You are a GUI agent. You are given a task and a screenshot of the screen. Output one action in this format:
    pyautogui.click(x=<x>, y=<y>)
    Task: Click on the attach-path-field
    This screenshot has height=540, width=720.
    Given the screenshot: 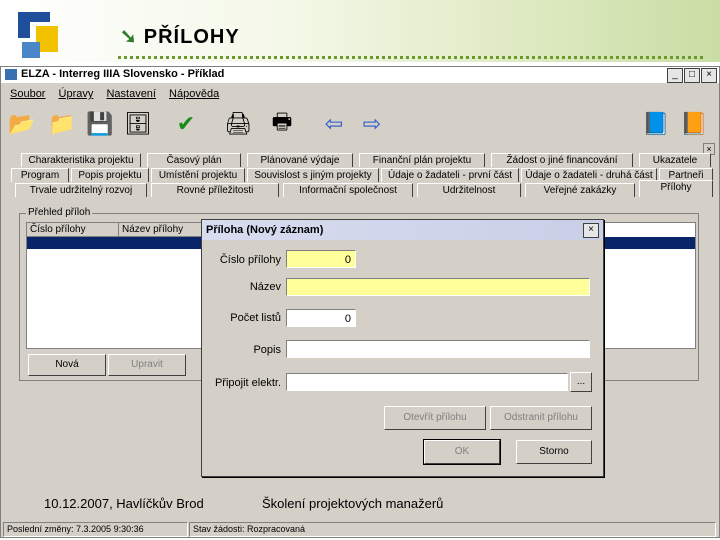 What is the action you would take?
    pyautogui.click(x=427, y=382)
    